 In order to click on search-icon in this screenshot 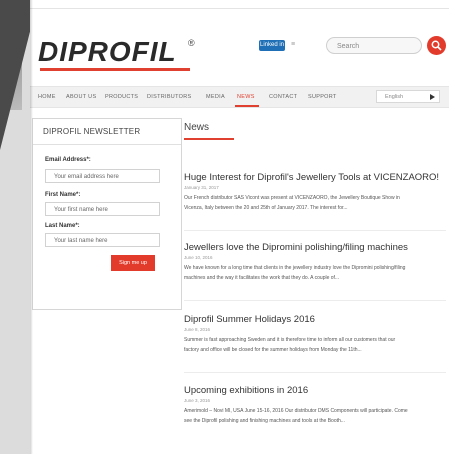, I will do `click(436, 45)`.